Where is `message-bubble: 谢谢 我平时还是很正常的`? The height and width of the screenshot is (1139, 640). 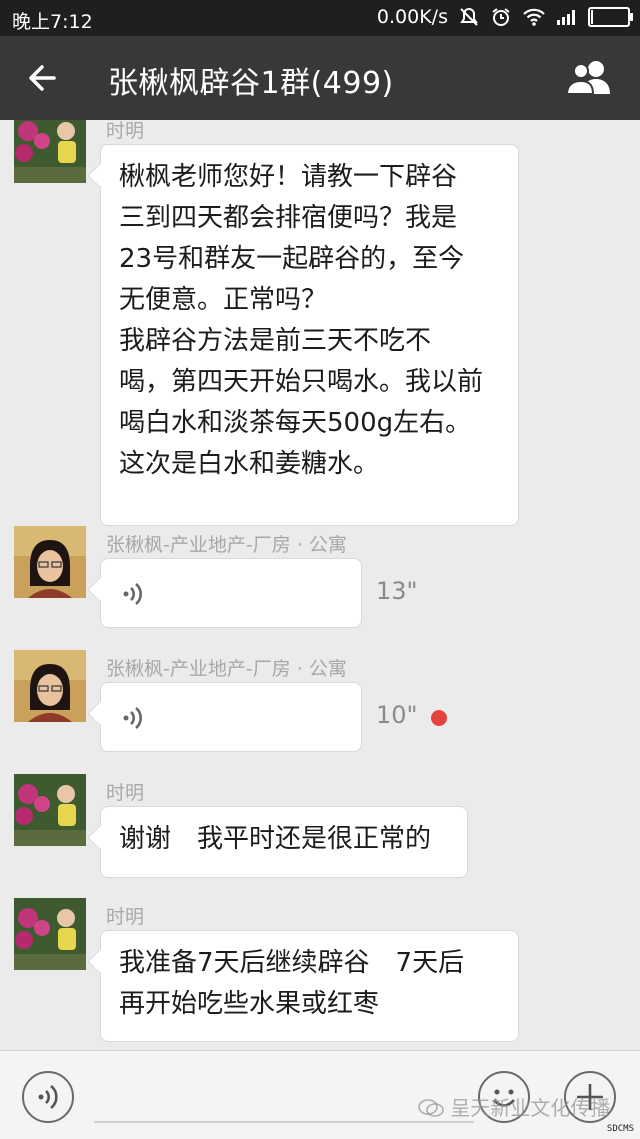 message-bubble: 谢谢 我平时还是很正常的 is located at coordinates (284, 842).